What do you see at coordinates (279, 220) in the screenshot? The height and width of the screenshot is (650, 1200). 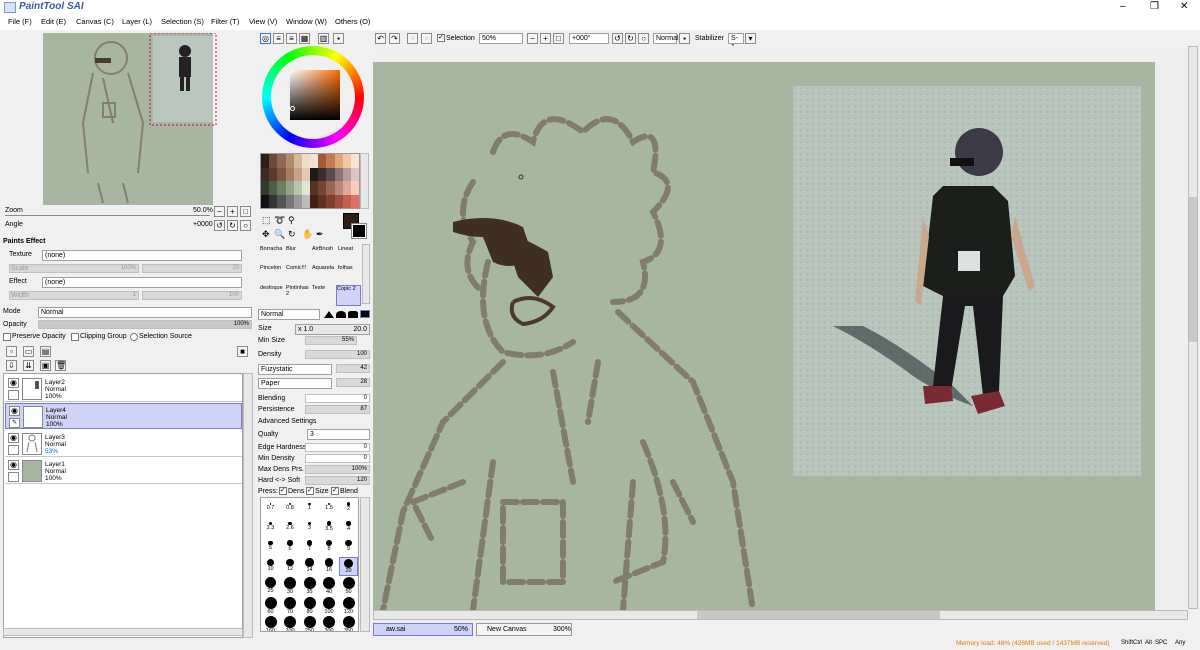 I see `lasso-icon: ➰` at bounding box center [279, 220].